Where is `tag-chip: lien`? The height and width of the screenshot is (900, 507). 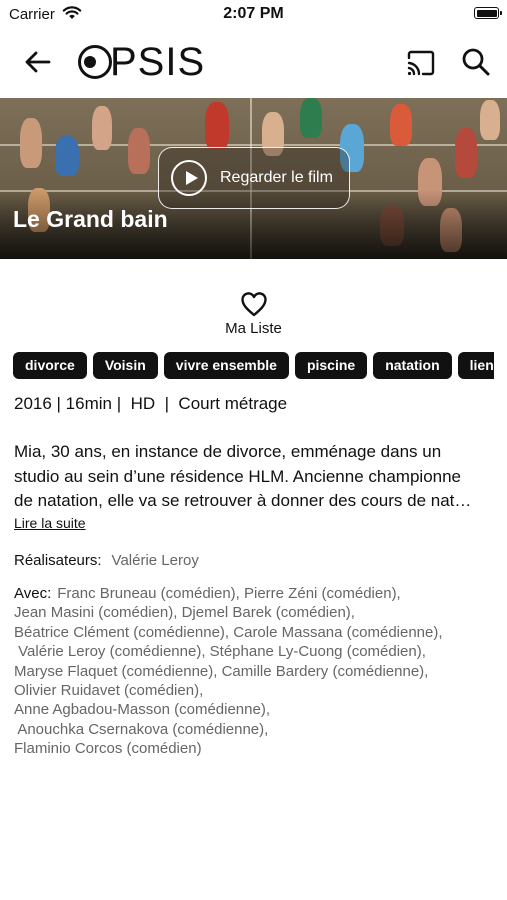 tag-chip: lien is located at coordinates (475, 365).